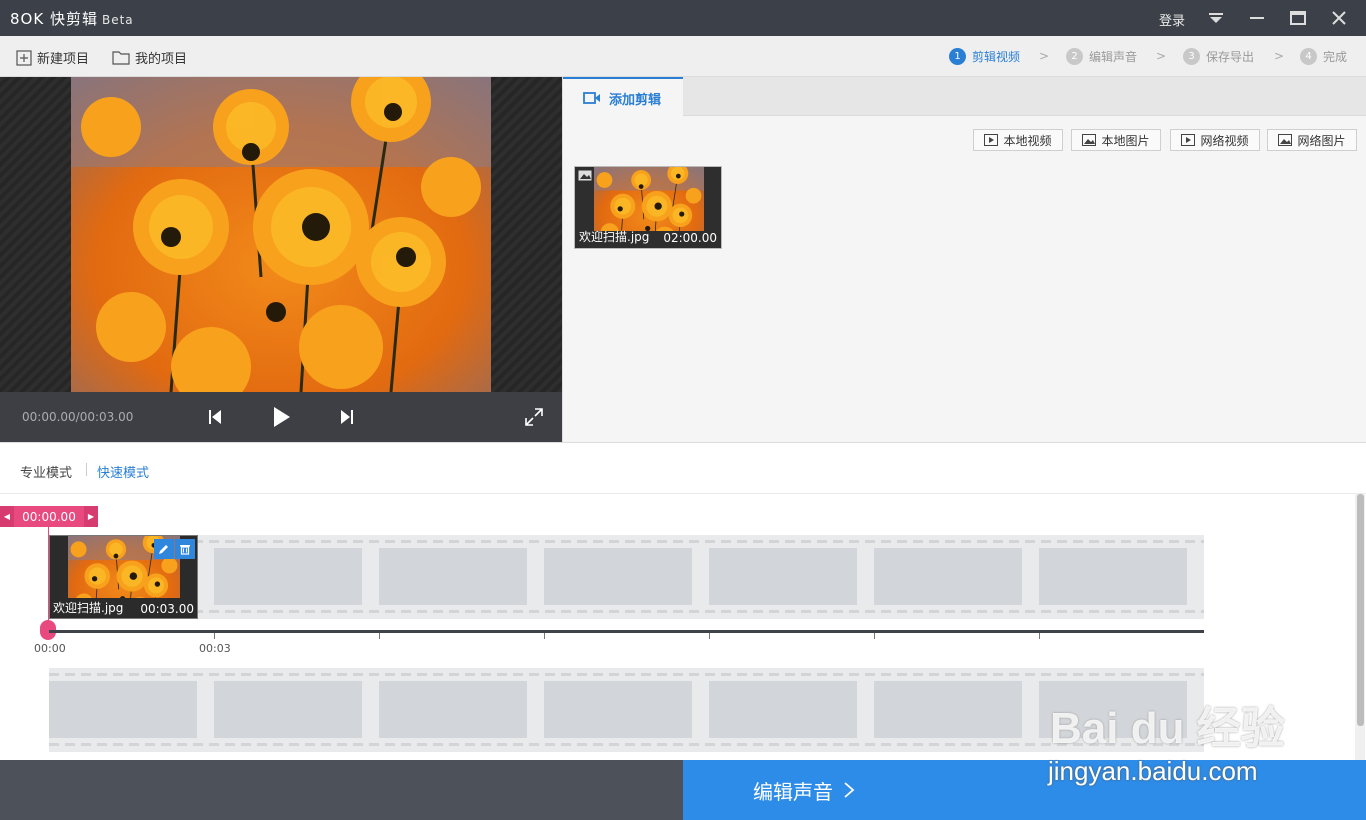  I want to click on delete-trash-icon, so click(185, 549).